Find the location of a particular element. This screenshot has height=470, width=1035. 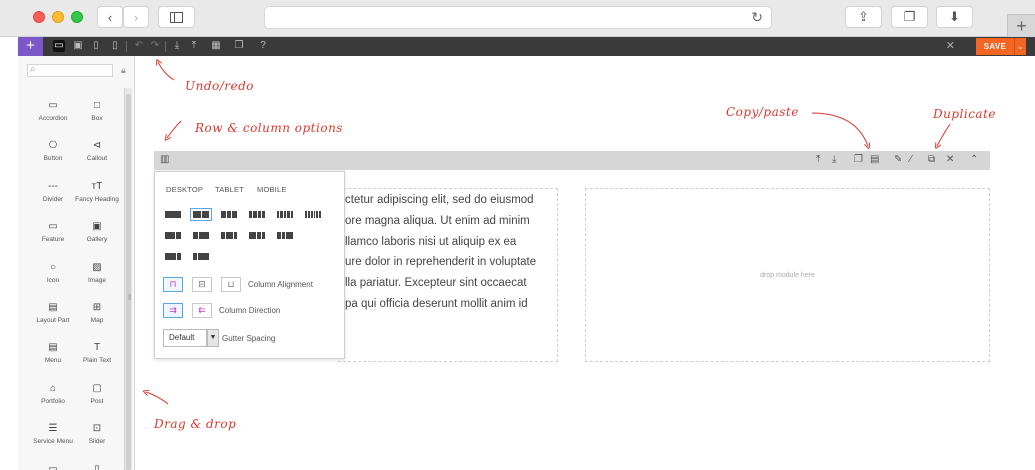

arrow-drag-drop is located at coordinates (157, 398).